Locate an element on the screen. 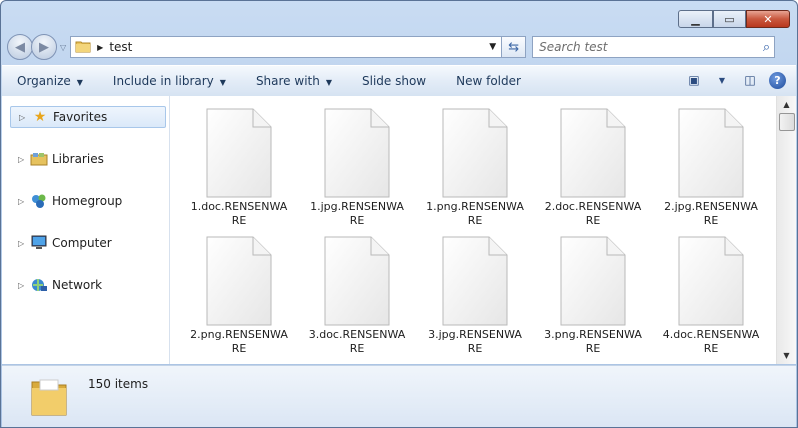 This screenshot has width=798, height=428. maximize-button: ▭ is located at coordinates (729, 19).